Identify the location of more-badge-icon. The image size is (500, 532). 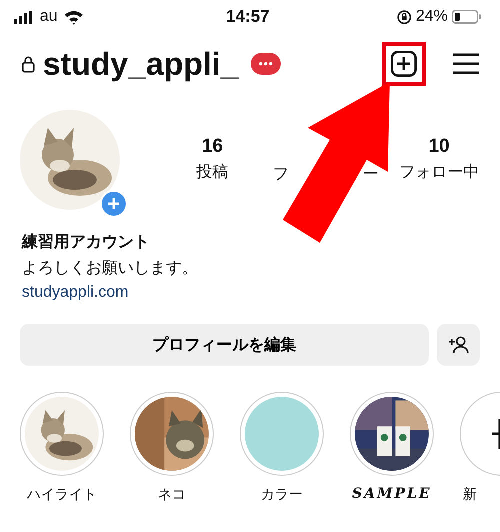
(265, 64).